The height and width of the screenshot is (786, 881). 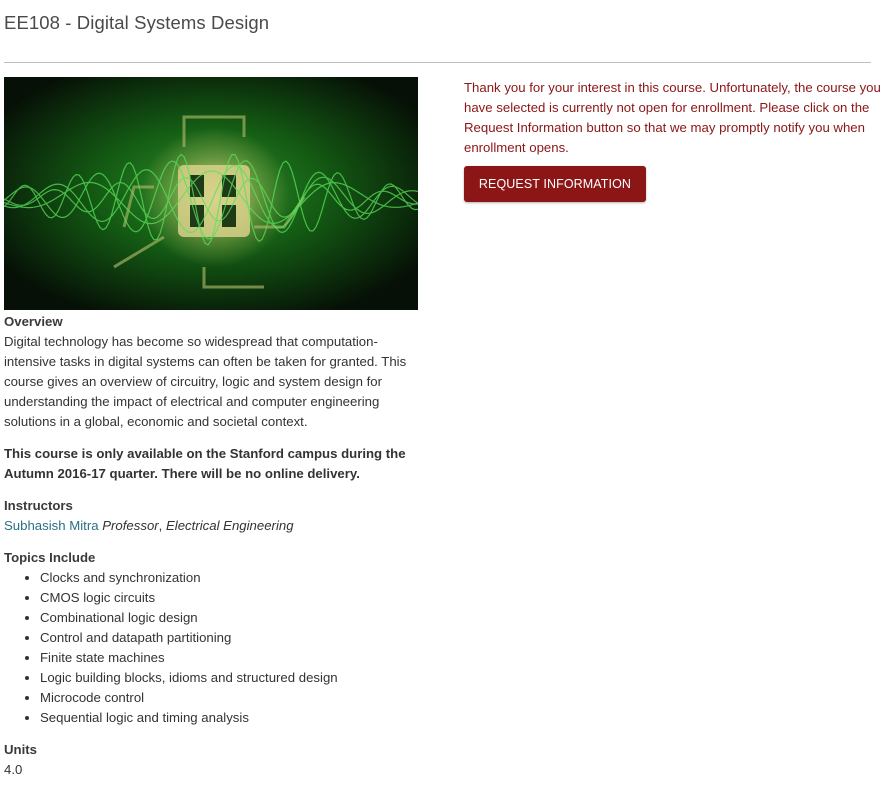 What do you see at coordinates (50, 557) in the screenshot?
I see `topics-heading: Topics Include` at bounding box center [50, 557].